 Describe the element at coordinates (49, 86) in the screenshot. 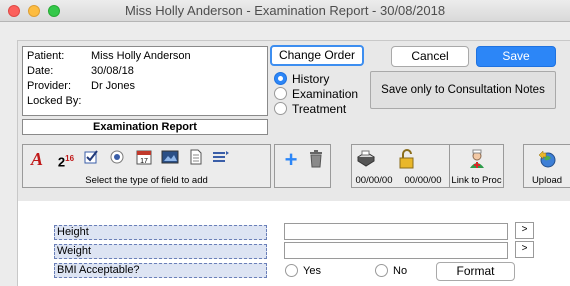

I see `provider-label: Provider:` at that location.